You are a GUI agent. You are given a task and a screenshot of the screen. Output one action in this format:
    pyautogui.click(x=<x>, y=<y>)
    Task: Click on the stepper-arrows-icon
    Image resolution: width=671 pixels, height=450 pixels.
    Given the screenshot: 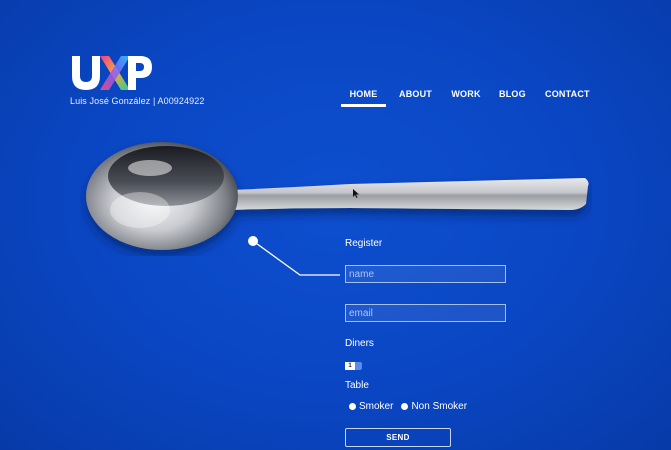 What is the action you would take?
    pyautogui.click(x=358, y=366)
    